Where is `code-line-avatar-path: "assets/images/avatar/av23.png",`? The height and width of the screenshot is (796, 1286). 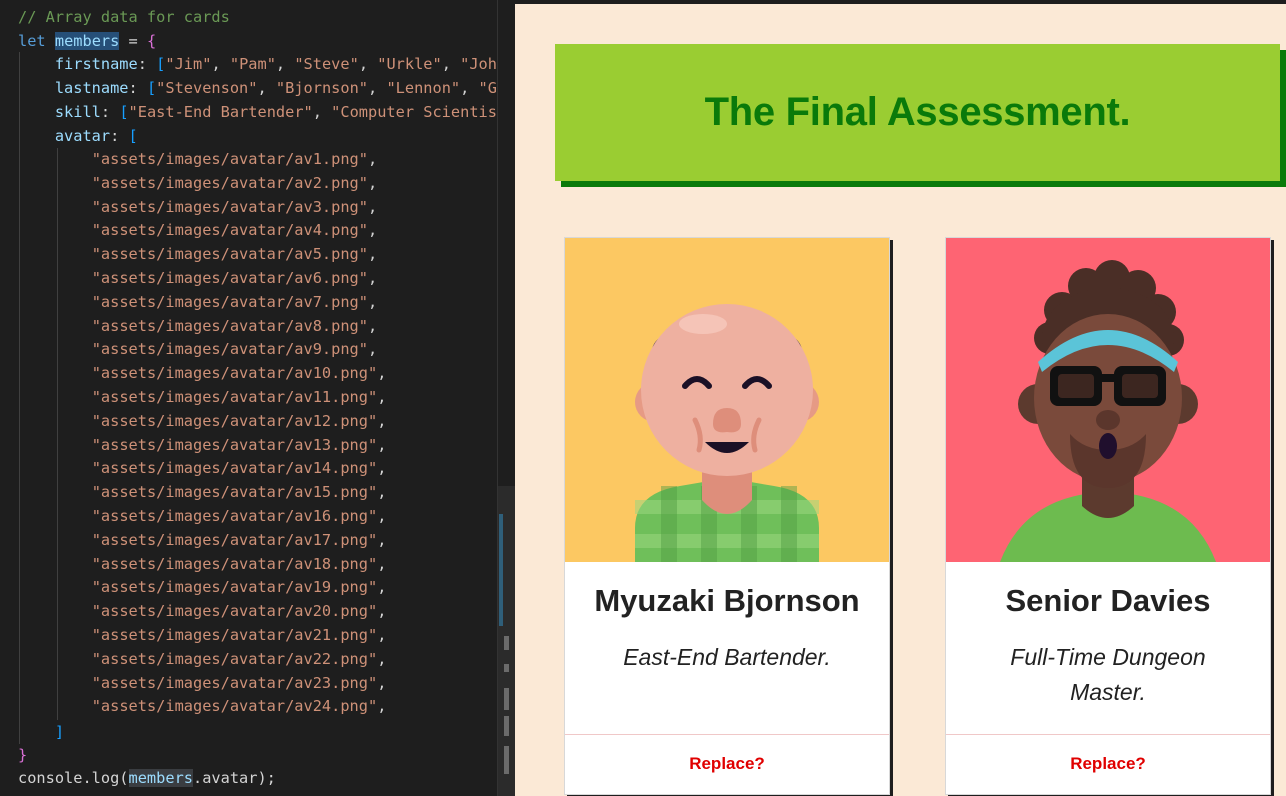 code-line-avatar-path: "assets/images/avatar/av23.png", is located at coordinates (239, 682).